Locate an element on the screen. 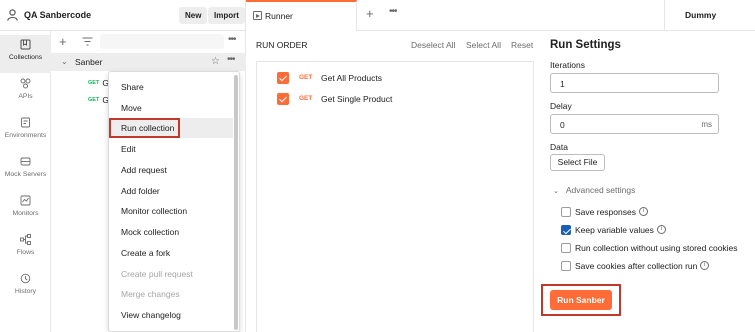 This screenshot has width=755, height=332. select-file-button: Select File is located at coordinates (577, 162).